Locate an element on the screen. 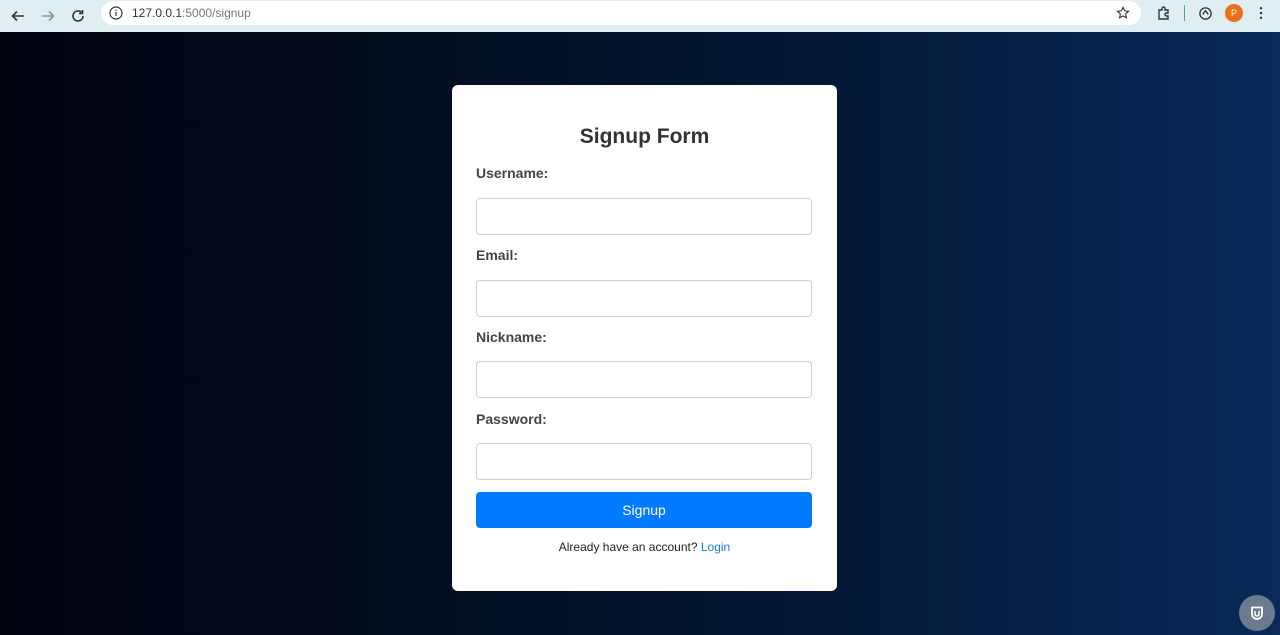 This screenshot has height=635, width=1280. url-text: 127.0.0.1:5000/signup is located at coordinates (191, 13).